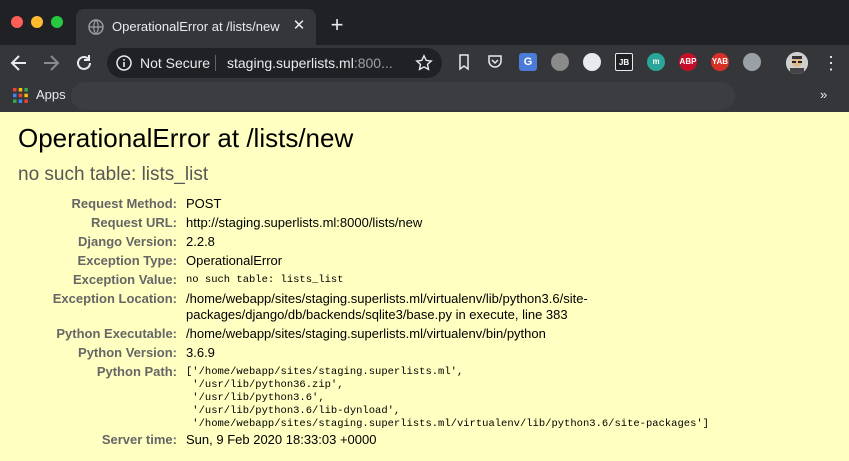 Image resolution: width=849 pixels, height=461 pixels. I want to click on meta-value: 2.2.8, so click(200, 241).